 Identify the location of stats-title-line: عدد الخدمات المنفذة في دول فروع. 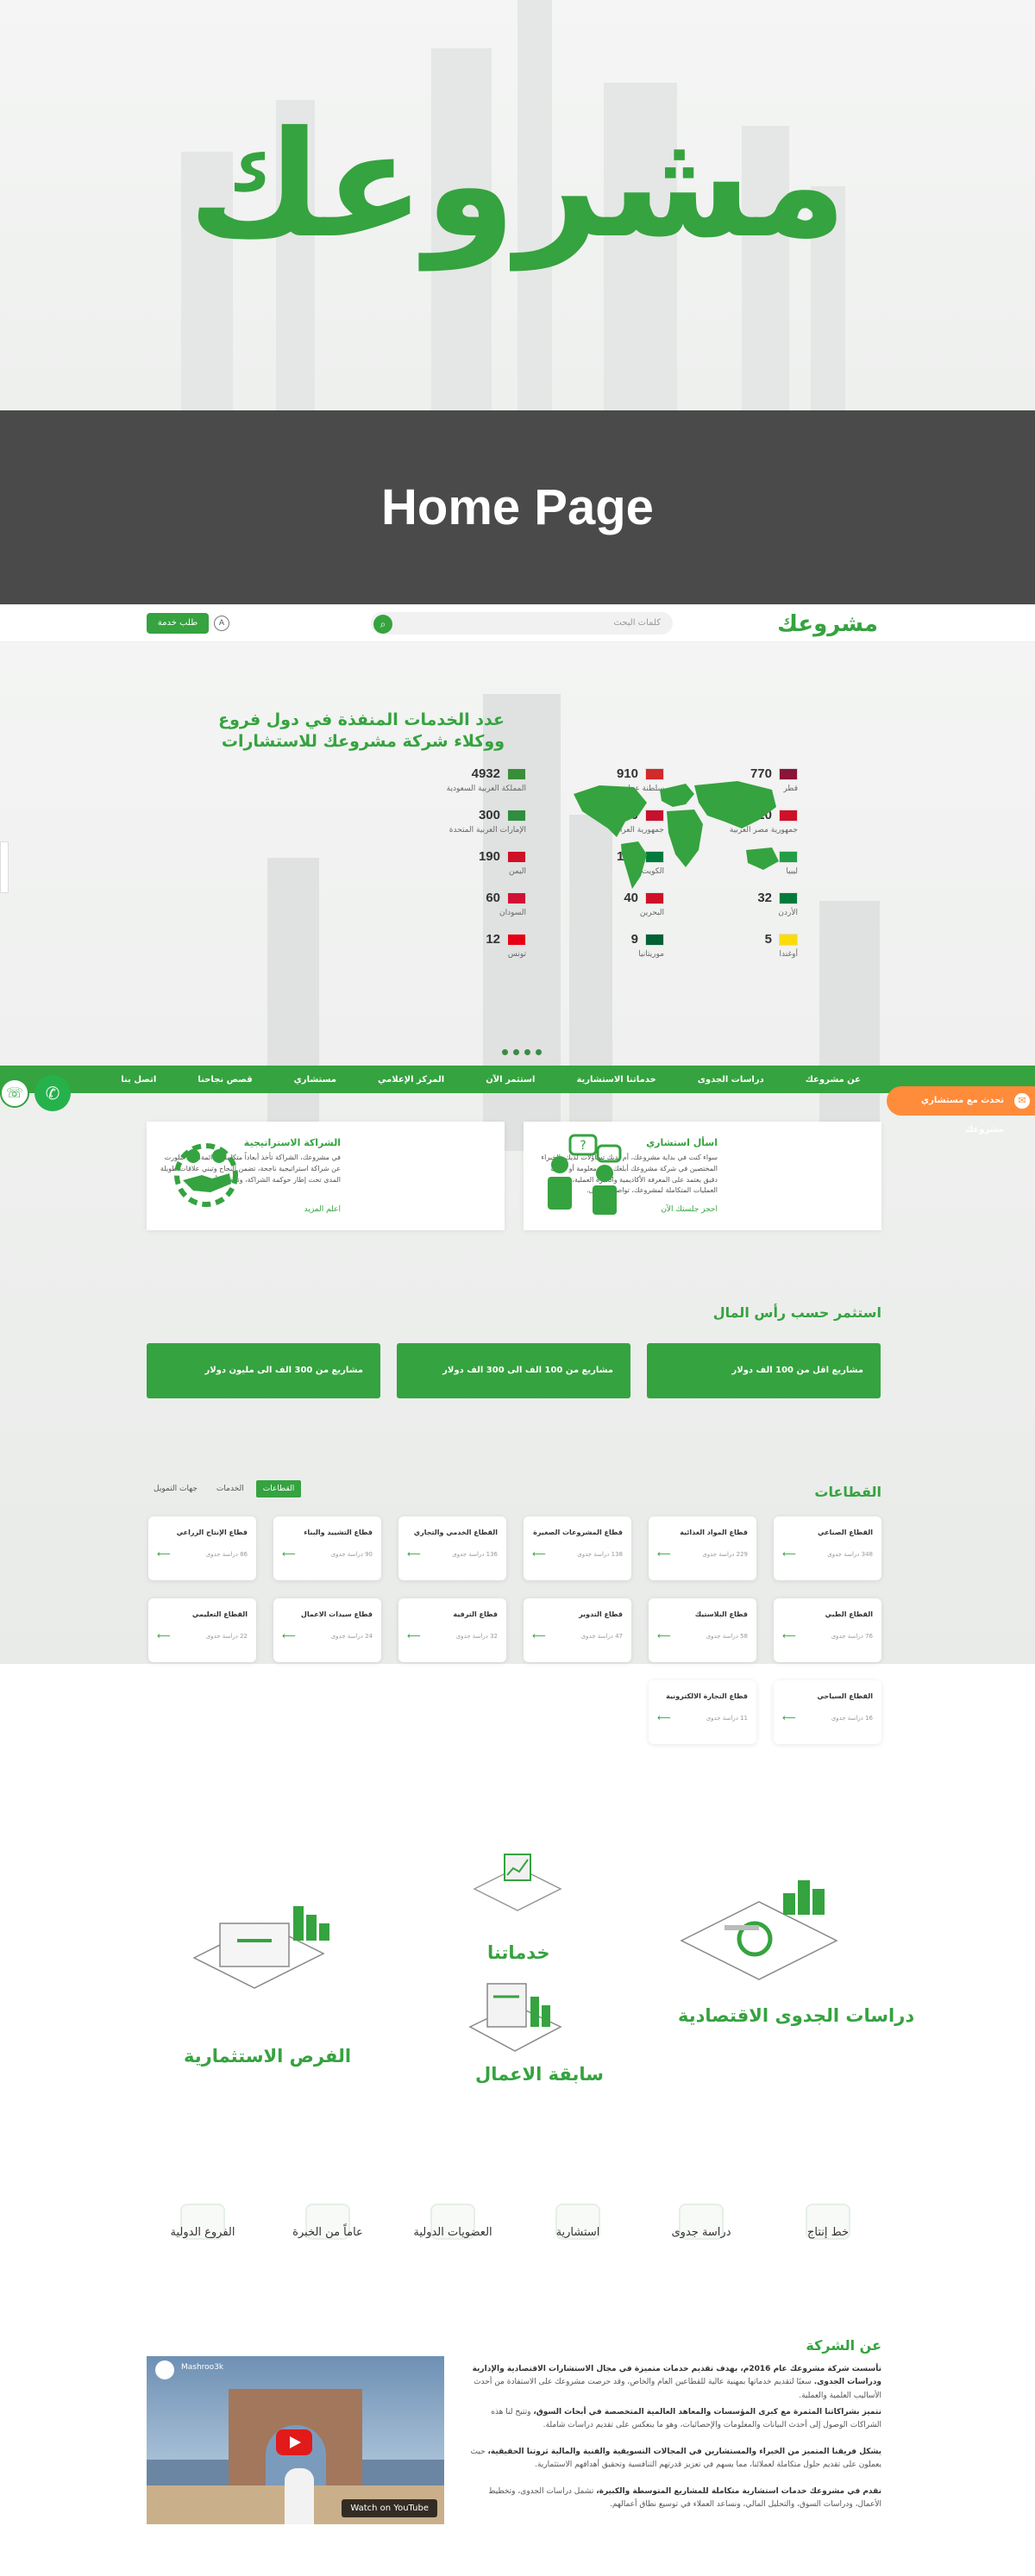
(361, 719).